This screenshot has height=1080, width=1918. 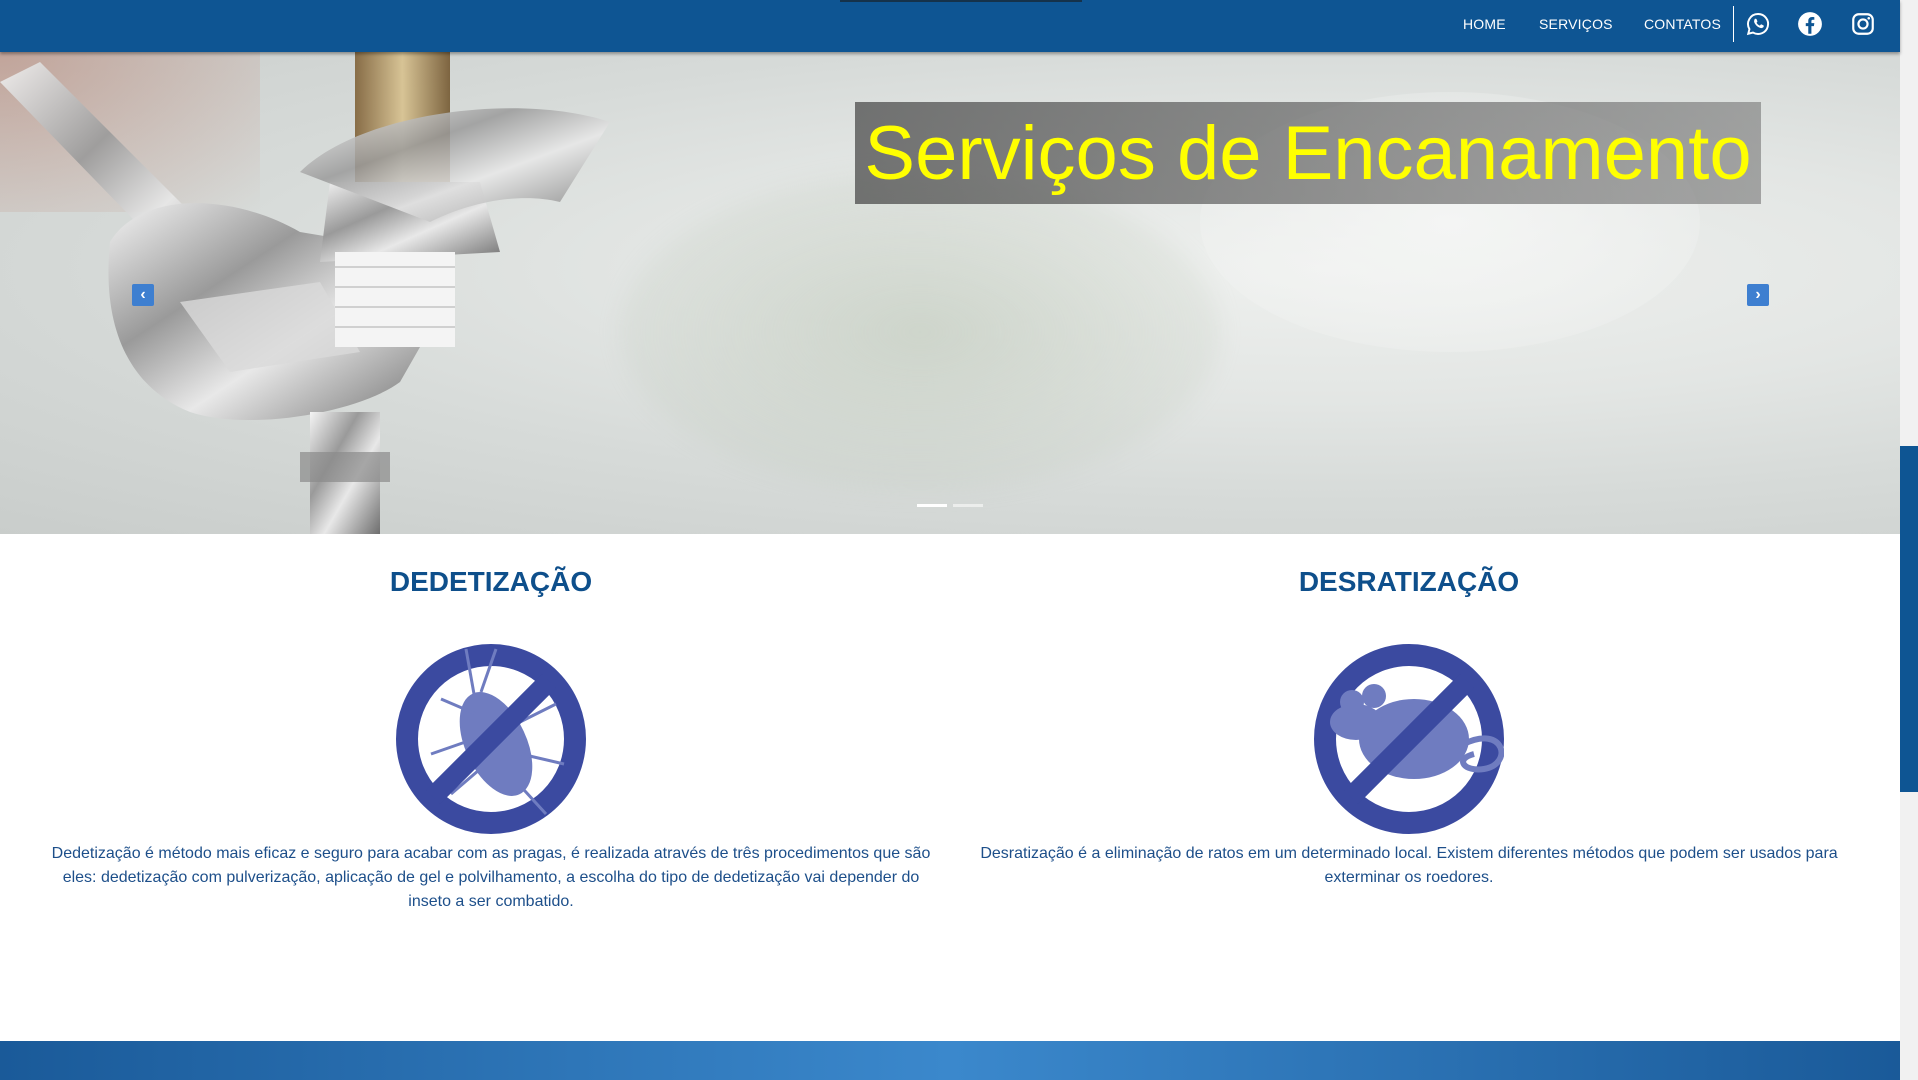 What do you see at coordinates (950, 1060) in the screenshot?
I see `footer-band` at bounding box center [950, 1060].